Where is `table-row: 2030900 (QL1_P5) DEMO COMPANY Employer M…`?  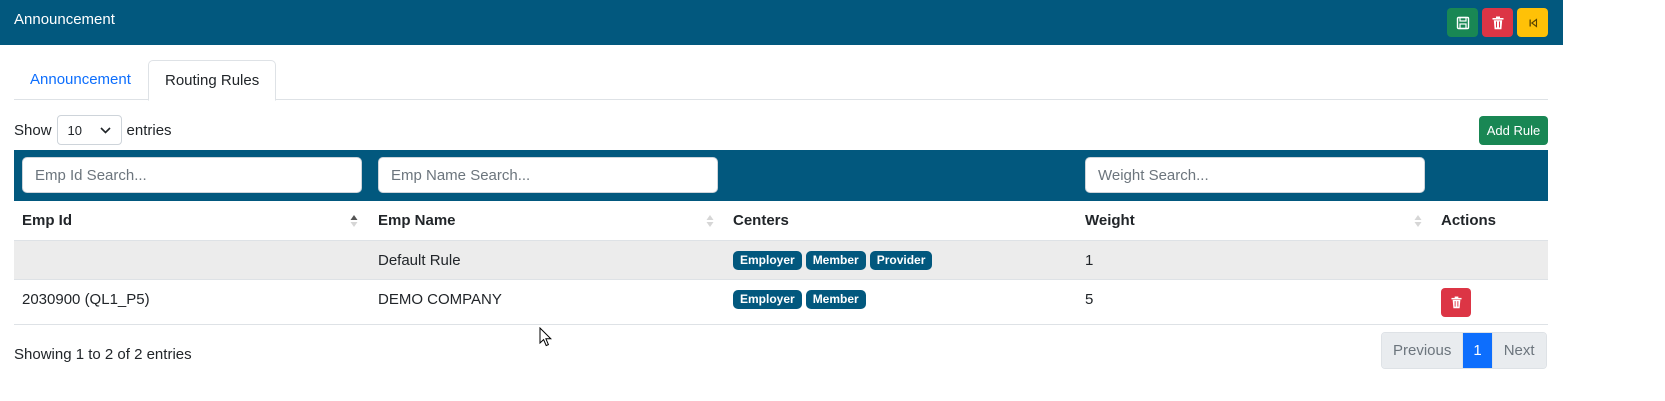 table-row: 2030900 (QL1_P5) DEMO COMPANY Employer M… is located at coordinates (781, 302).